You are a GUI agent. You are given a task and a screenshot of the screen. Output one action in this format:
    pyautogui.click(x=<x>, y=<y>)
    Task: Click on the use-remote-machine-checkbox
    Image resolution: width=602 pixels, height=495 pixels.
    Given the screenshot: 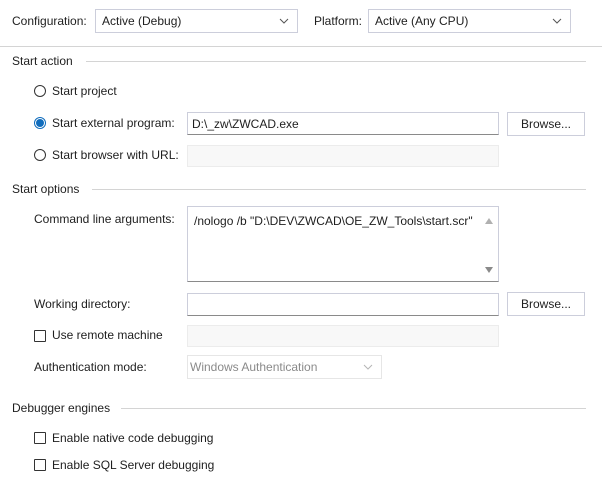 What is the action you would take?
    pyautogui.click(x=40, y=336)
    